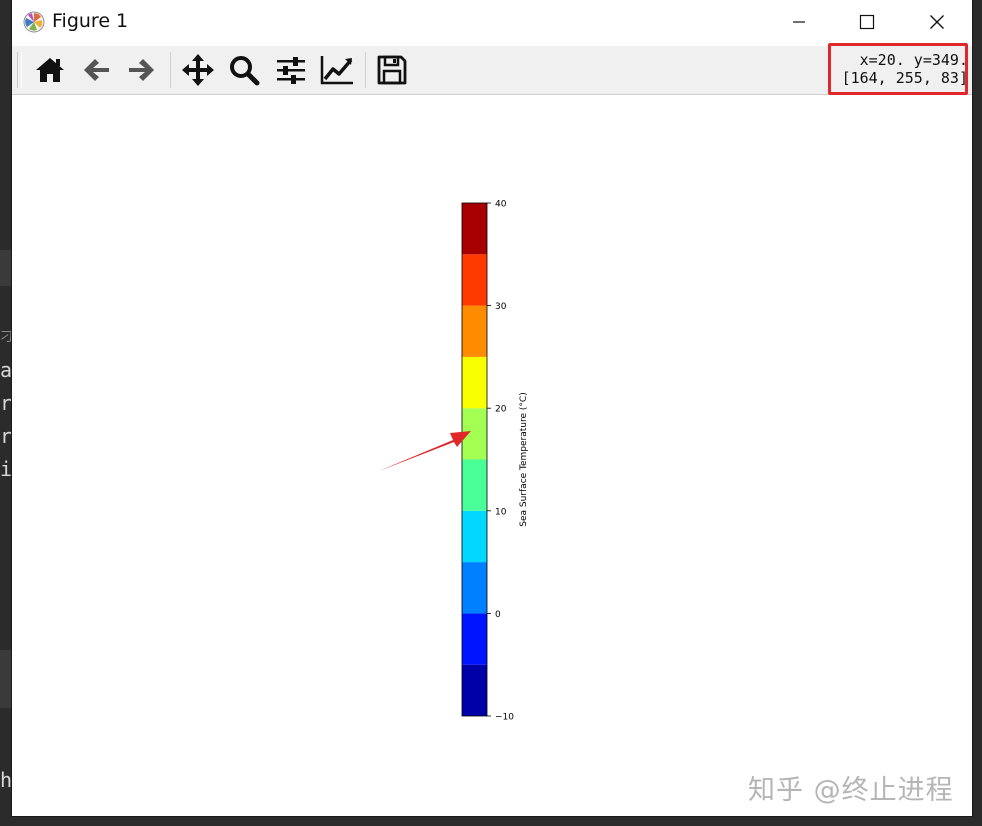 This screenshot has width=982, height=826. I want to click on arrow-left-icon, so click(96, 70).